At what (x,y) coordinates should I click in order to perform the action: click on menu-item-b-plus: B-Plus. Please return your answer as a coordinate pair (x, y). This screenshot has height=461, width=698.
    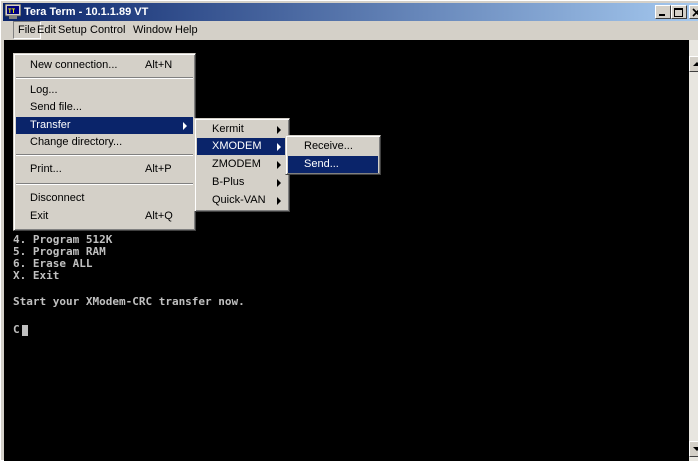
    Looking at the image, I should click on (242, 182).